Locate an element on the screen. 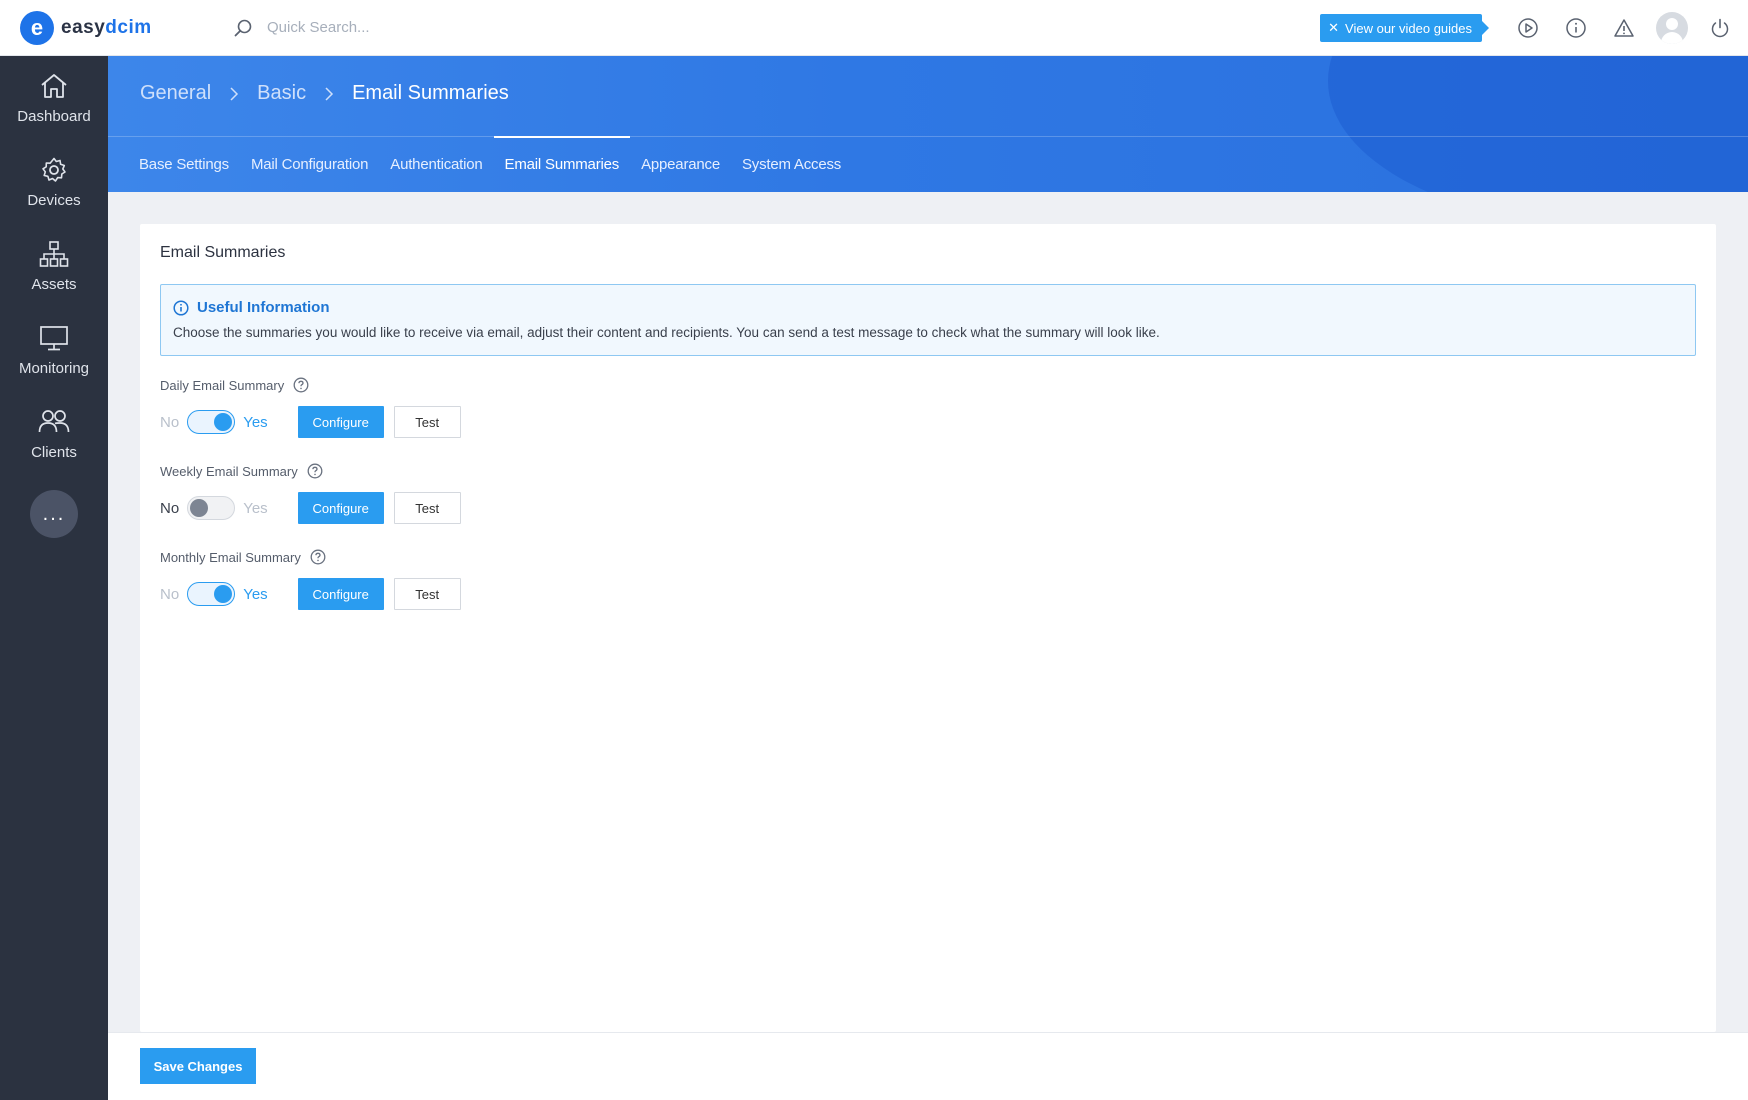 The height and width of the screenshot is (1100, 1748). sidebar-item-devices: Devices is located at coordinates (54, 182).